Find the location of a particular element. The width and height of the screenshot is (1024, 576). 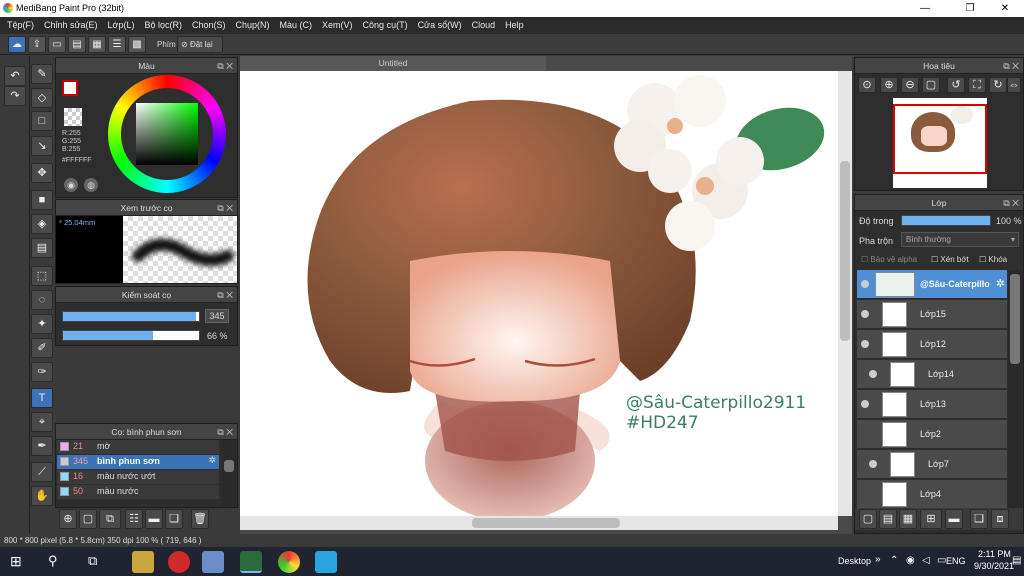

brush-item: 50 màu nước is located at coordinates (138, 492).